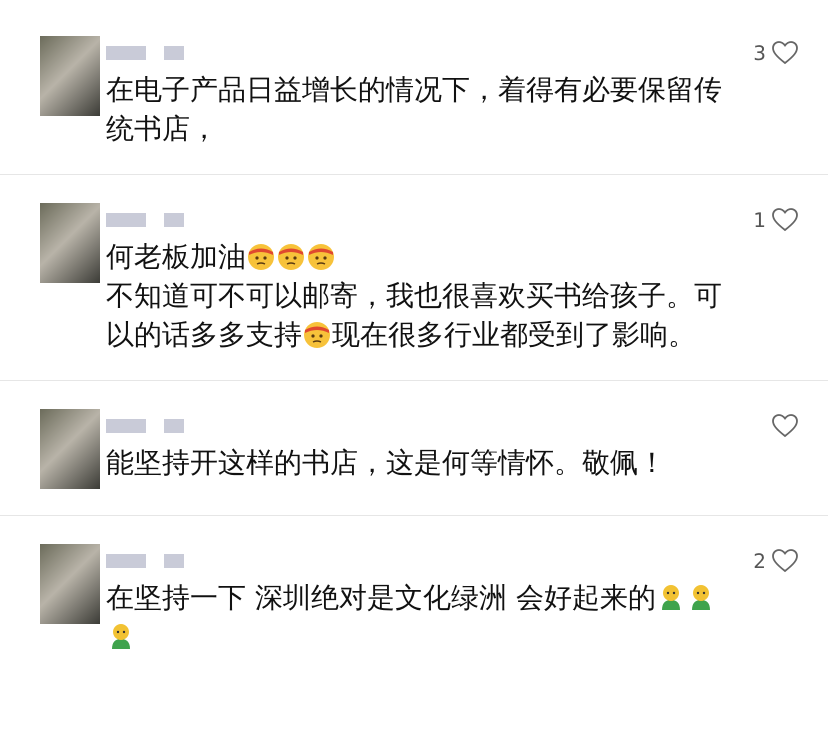 The image size is (828, 742). What do you see at coordinates (759, 53) in the screenshot?
I see `like-count: 3` at bounding box center [759, 53].